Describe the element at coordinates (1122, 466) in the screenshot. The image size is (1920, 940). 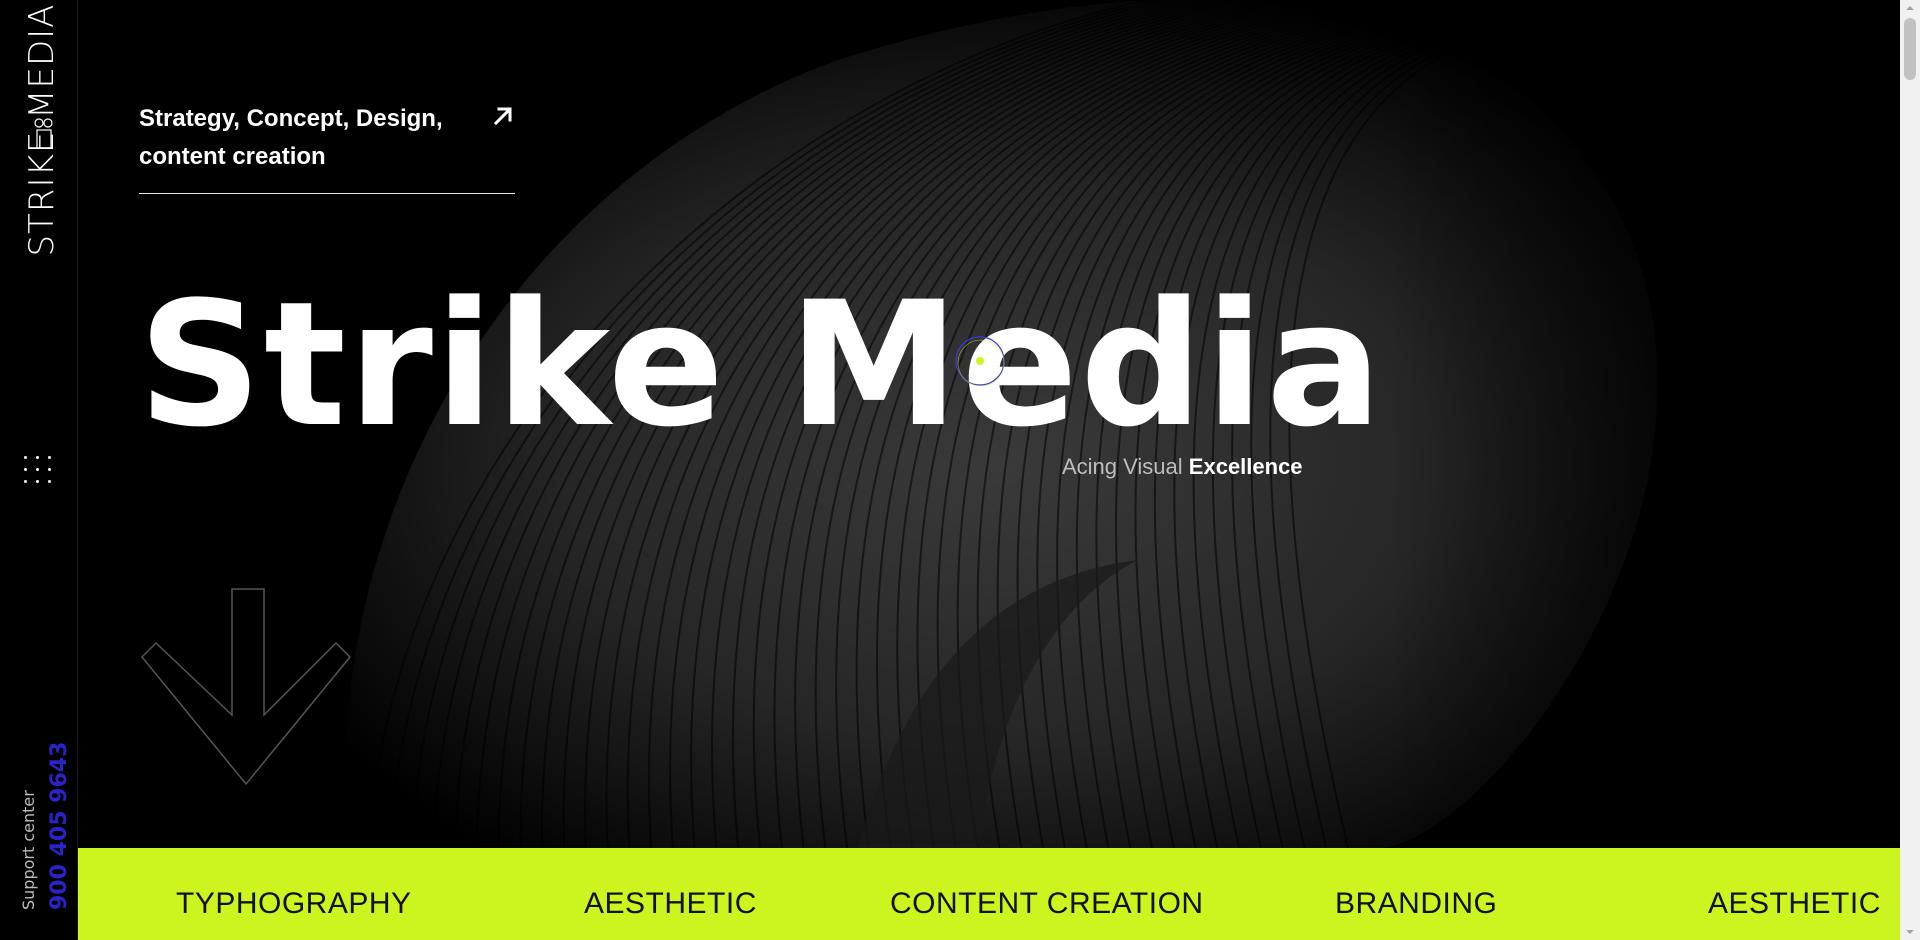
I see `tagline-light: Acing Visual` at that location.